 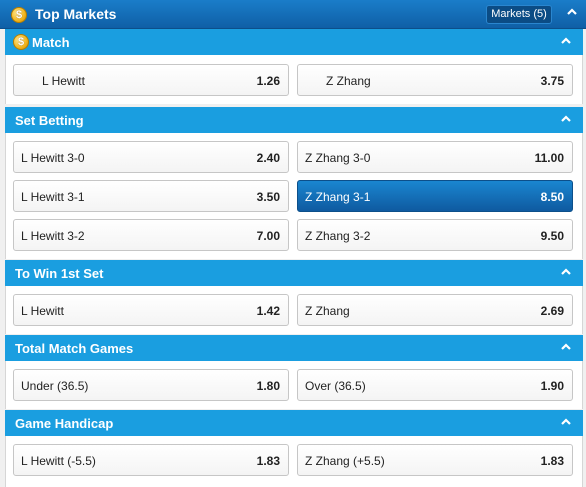 What do you see at coordinates (338, 236) in the screenshot?
I see `selection-name: Z Zhang 3-2` at bounding box center [338, 236].